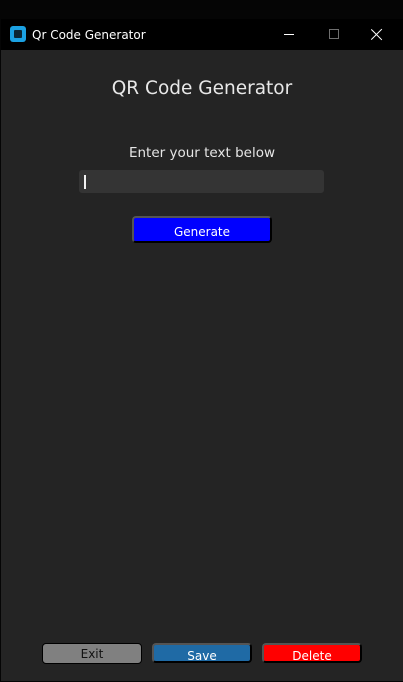 Image resolution: width=403 pixels, height=682 pixels. What do you see at coordinates (312, 653) in the screenshot?
I see `delete-button: Delete` at bounding box center [312, 653].